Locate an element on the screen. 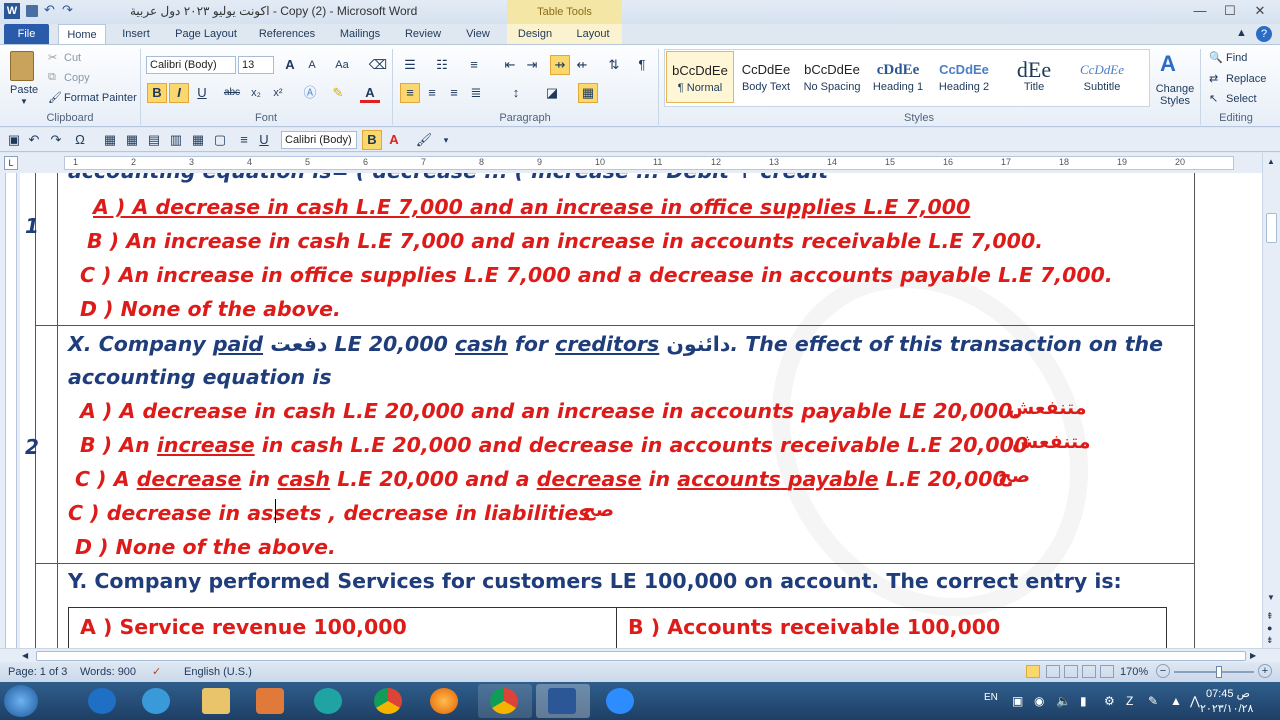  tray-icon: ▲ is located at coordinates (1176, 701).